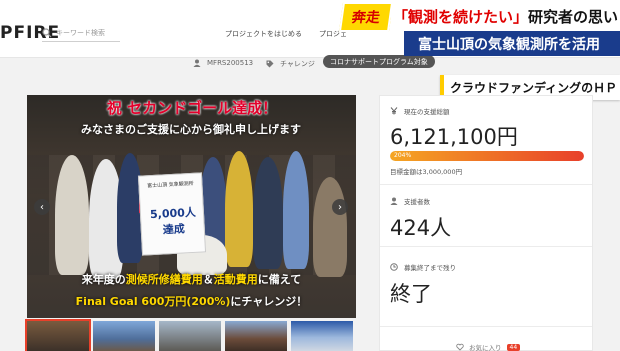  Describe the element at coordinates (230, 63) in the screenshot. I see `owner-id: MFRS200513` at that location.